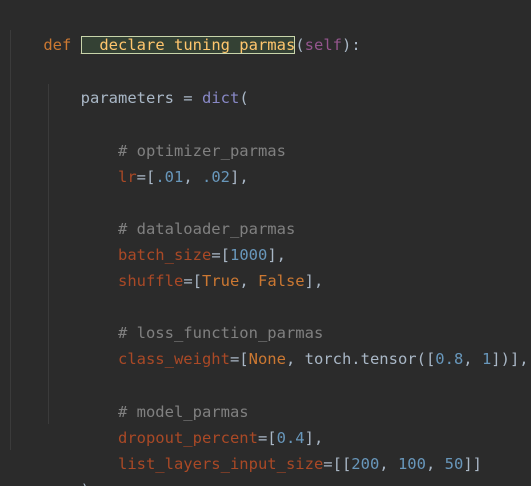  I want to click on arg-shuffle: shuffle, so click(150, 281).